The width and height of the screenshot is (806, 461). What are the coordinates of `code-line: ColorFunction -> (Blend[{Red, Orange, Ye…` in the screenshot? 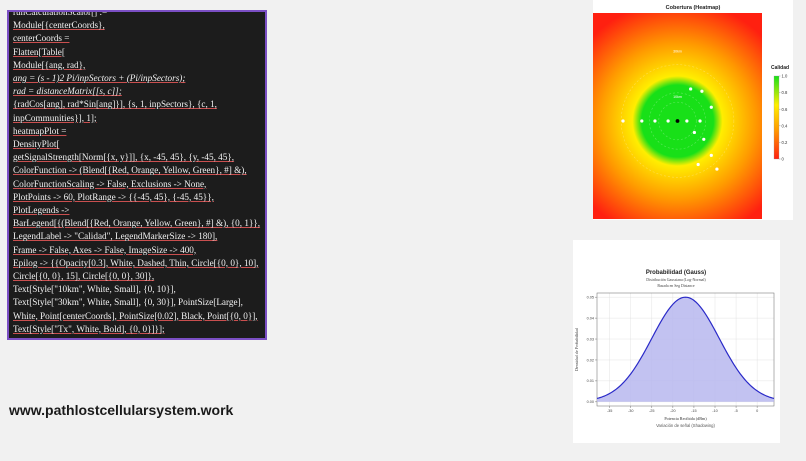 It's located at (130, 170).